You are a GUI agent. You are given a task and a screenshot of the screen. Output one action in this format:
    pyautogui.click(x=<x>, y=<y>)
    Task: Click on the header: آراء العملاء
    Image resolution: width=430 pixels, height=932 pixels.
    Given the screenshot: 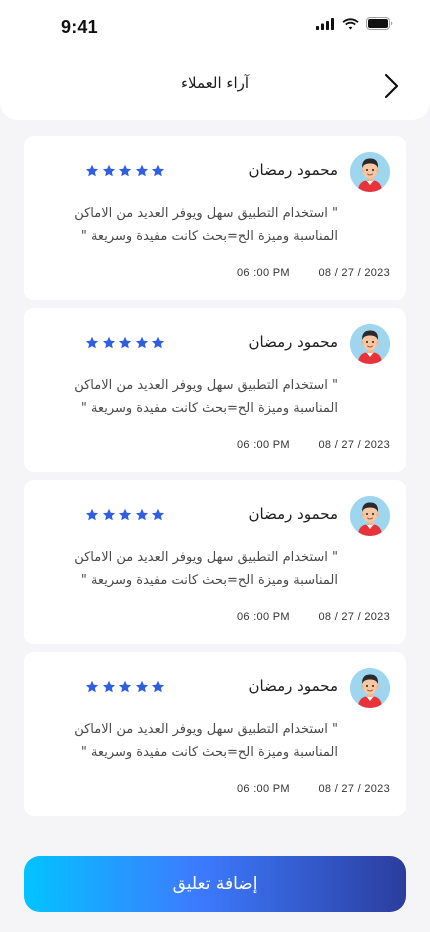 What is the action you would take?
    pyautogui.click(x=215, y=88)
    